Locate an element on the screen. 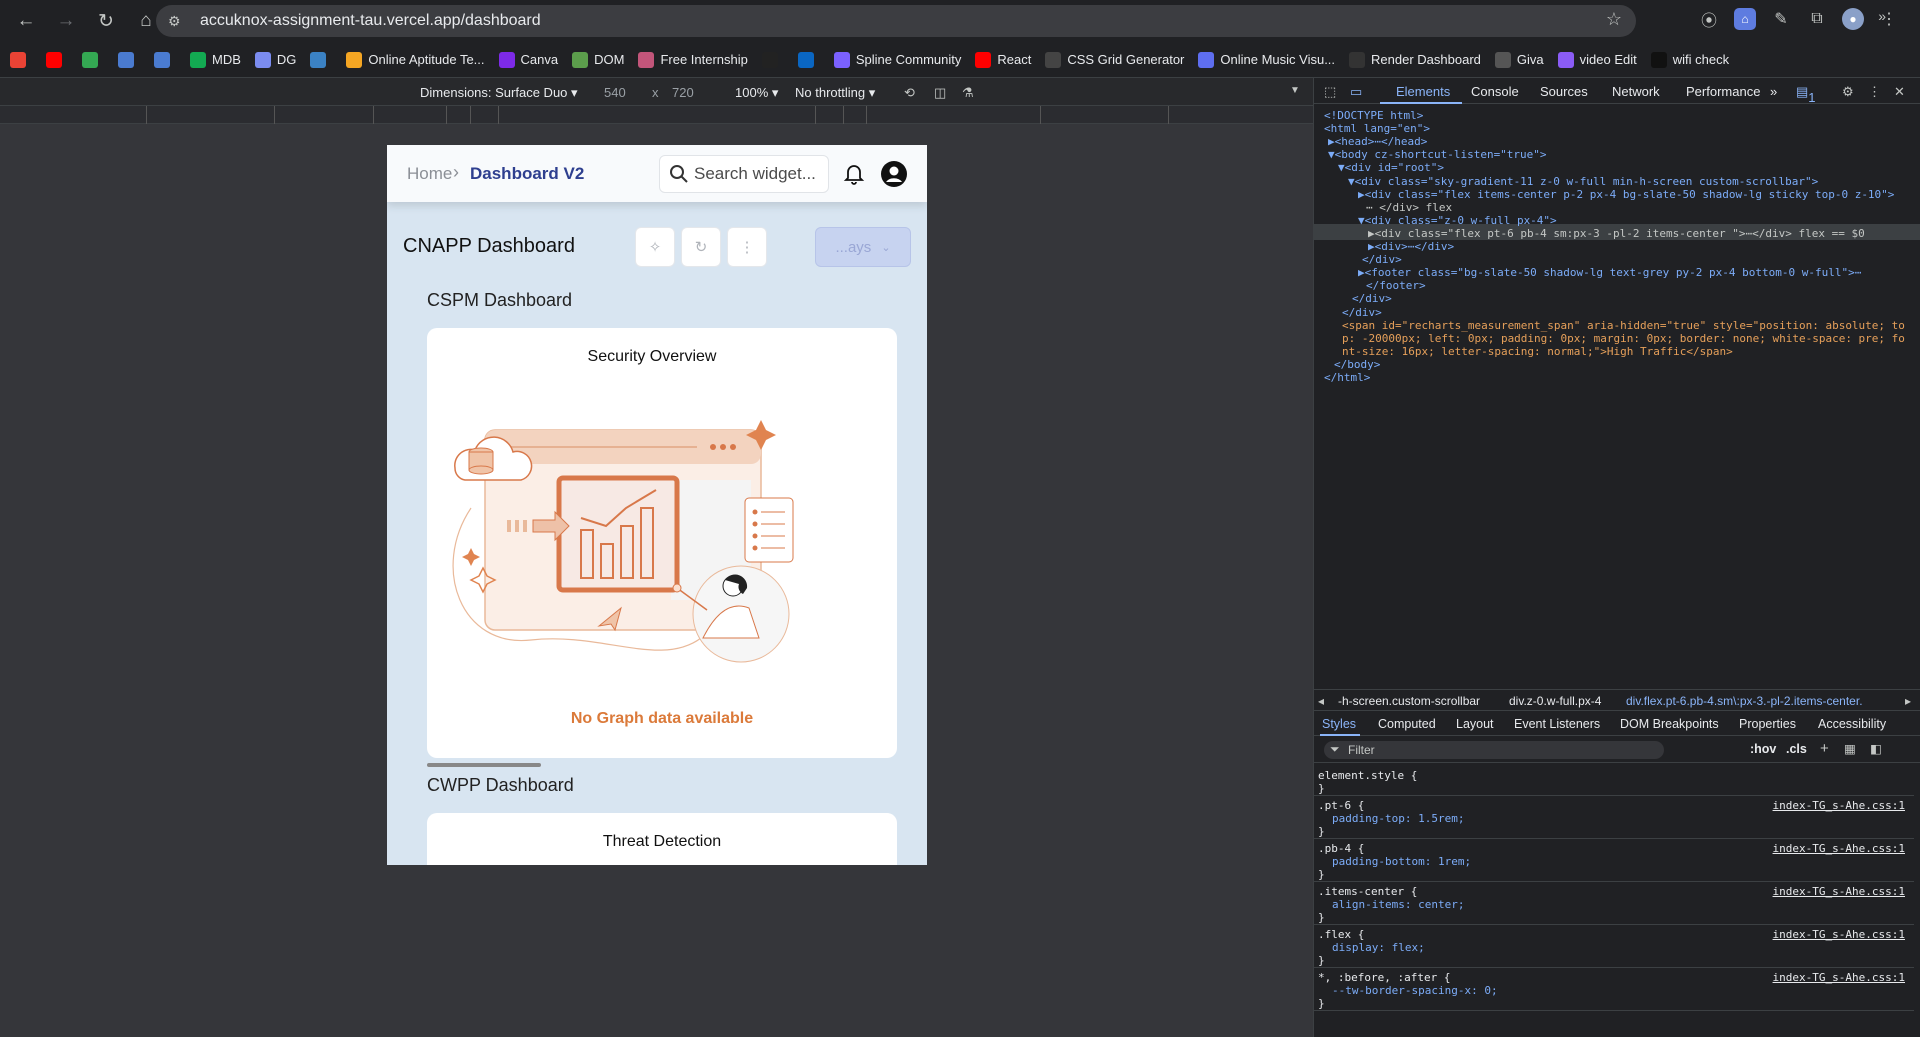 The height and width of the screenshot is (1037, 1920). subtab-layout: Layout is located at coordinates (1475, 724).